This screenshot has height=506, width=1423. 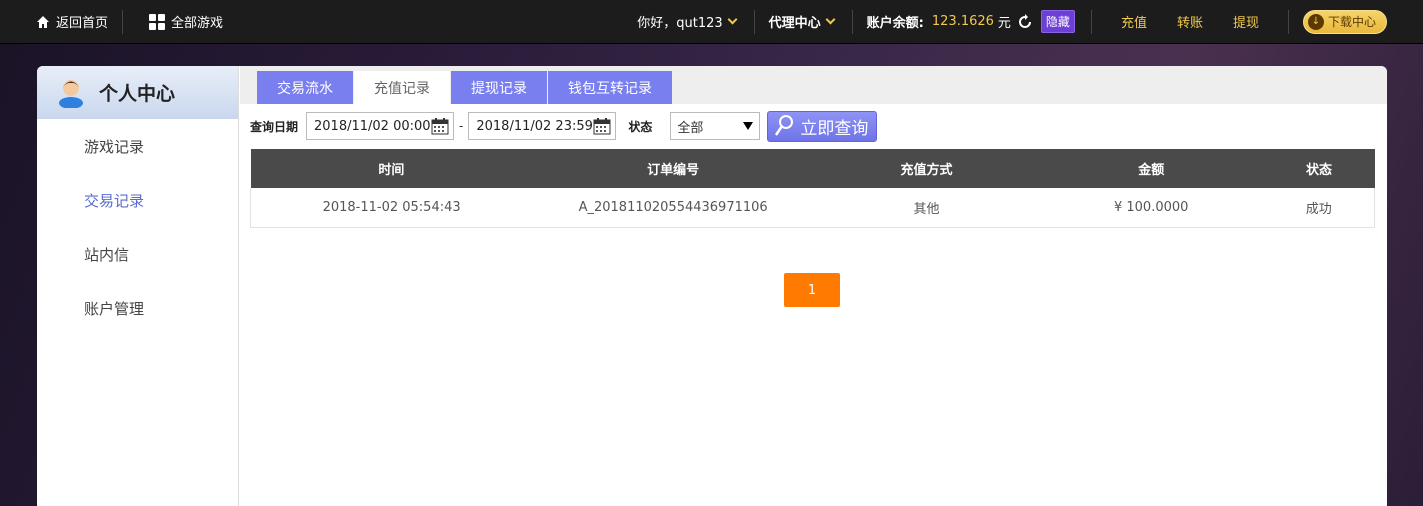 What do you see at coordinates (137, 254) in the screenshot?
I see `sidebar-item-messages: 站内信` at bounding box center [137, 254].